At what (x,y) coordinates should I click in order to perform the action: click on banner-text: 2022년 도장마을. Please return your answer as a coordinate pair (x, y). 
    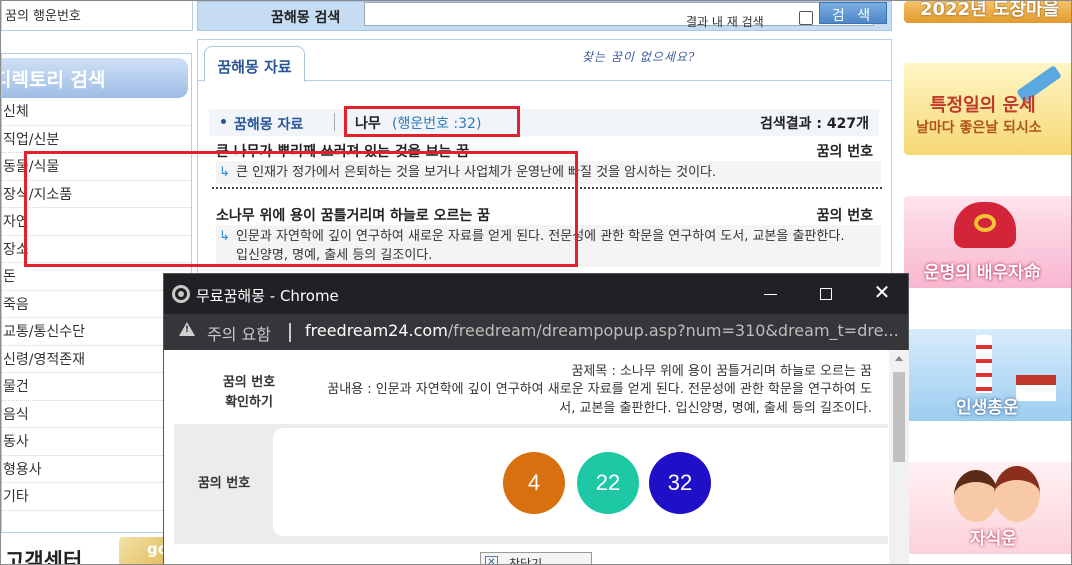
    Looking at the image, I should click on (990, 10).